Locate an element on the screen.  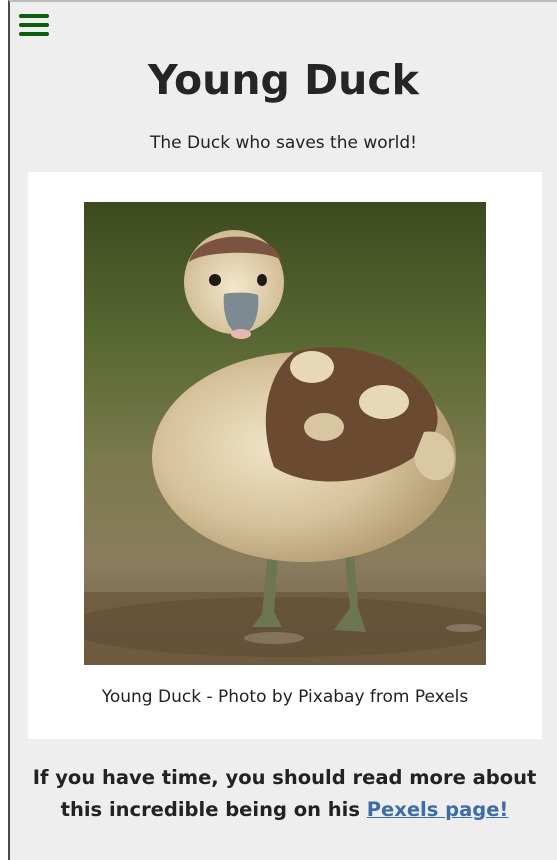
menu-bar-middle is located at coordinates (34, 25).